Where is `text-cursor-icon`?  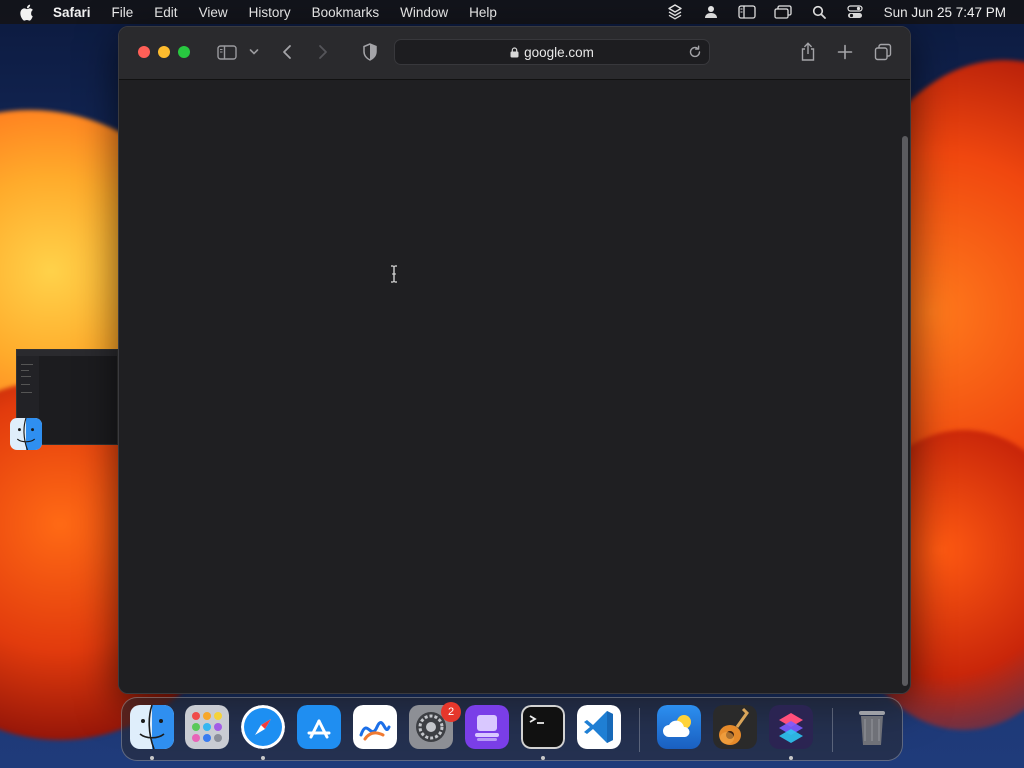 text-cursor-icon is located at coordinates (394, 274).